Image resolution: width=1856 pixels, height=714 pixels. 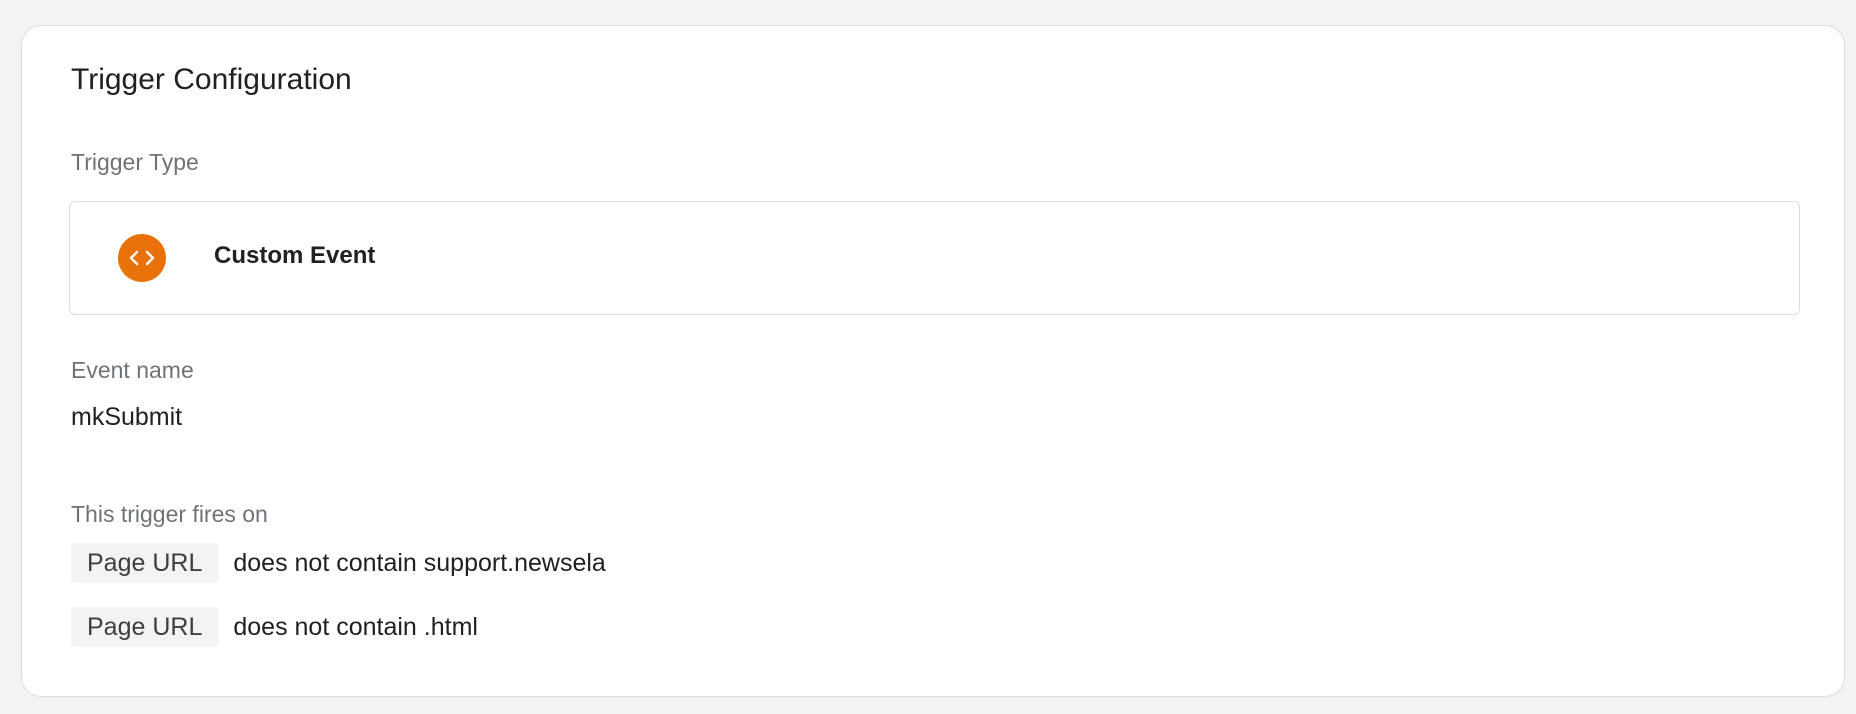 I want to click on condition-operator-value: does not contain .html, so click(x=355, y=626).